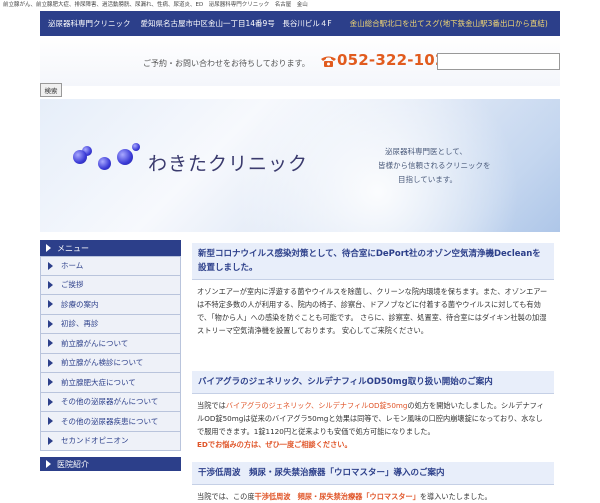 The width and height of the screenshot is (600, 503). Describe the element at coordinates (110, 248) in the screenshot. I see `menu-heading: メニュー` at that location.